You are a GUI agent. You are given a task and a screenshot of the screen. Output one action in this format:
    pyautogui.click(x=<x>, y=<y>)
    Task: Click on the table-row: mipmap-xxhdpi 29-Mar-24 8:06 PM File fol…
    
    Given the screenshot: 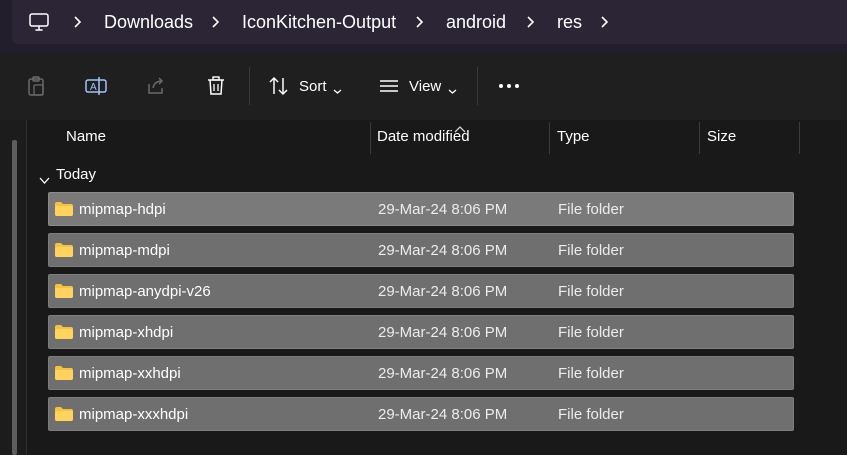 What is the action you would take?
    pyautogui.click(x=421, y=373)
    